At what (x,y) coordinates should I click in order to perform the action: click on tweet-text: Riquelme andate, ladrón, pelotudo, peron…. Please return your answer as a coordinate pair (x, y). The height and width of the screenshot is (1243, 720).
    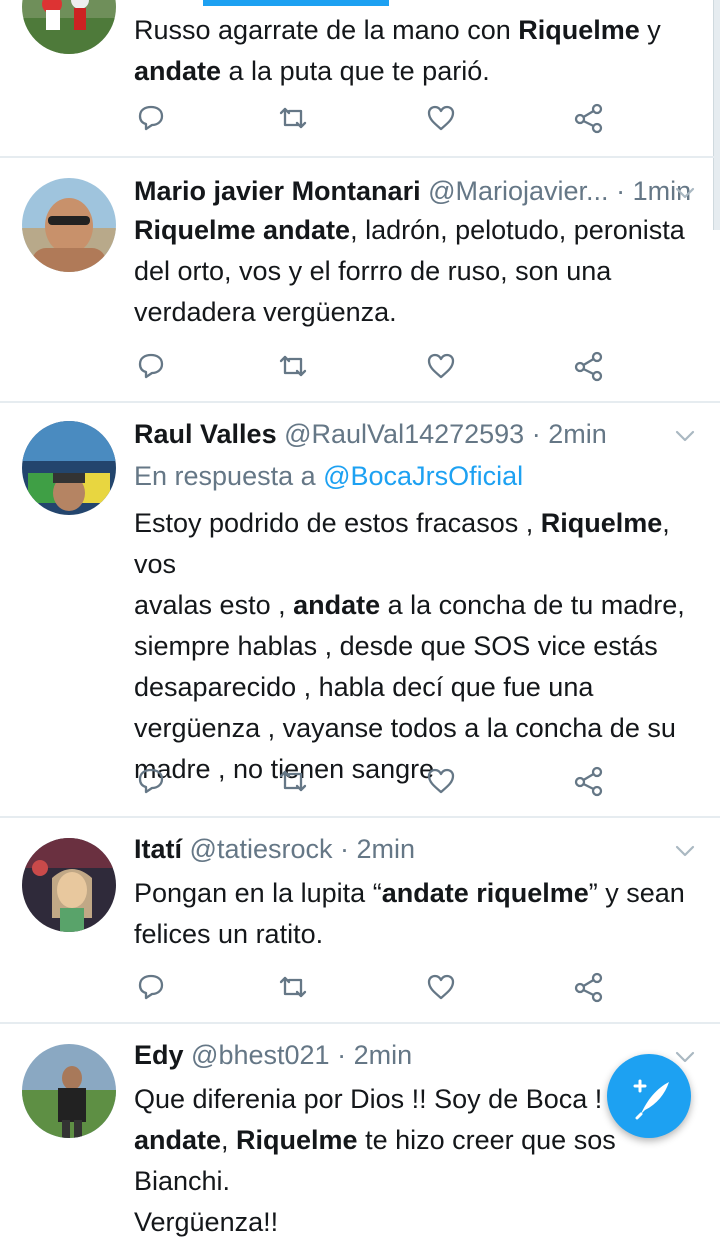
    Looking at the image, I should click on (415, 271).